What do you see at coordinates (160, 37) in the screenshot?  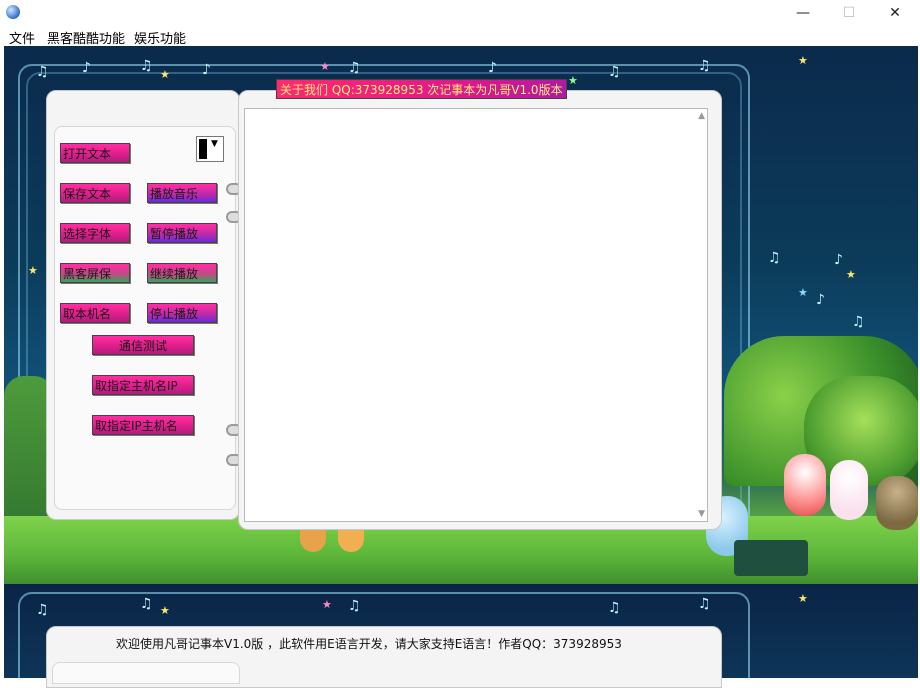 I see `menu-entertainment: 娱乐功能` at bounding box center [160, 37].